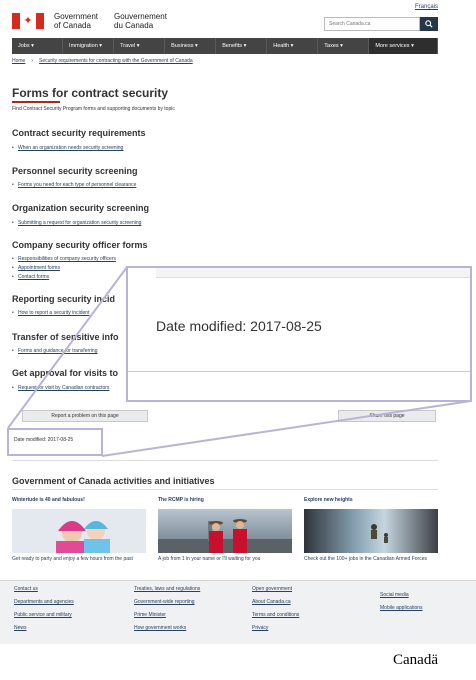  I want to click on zoom-source-highlight, so click(55, 442).